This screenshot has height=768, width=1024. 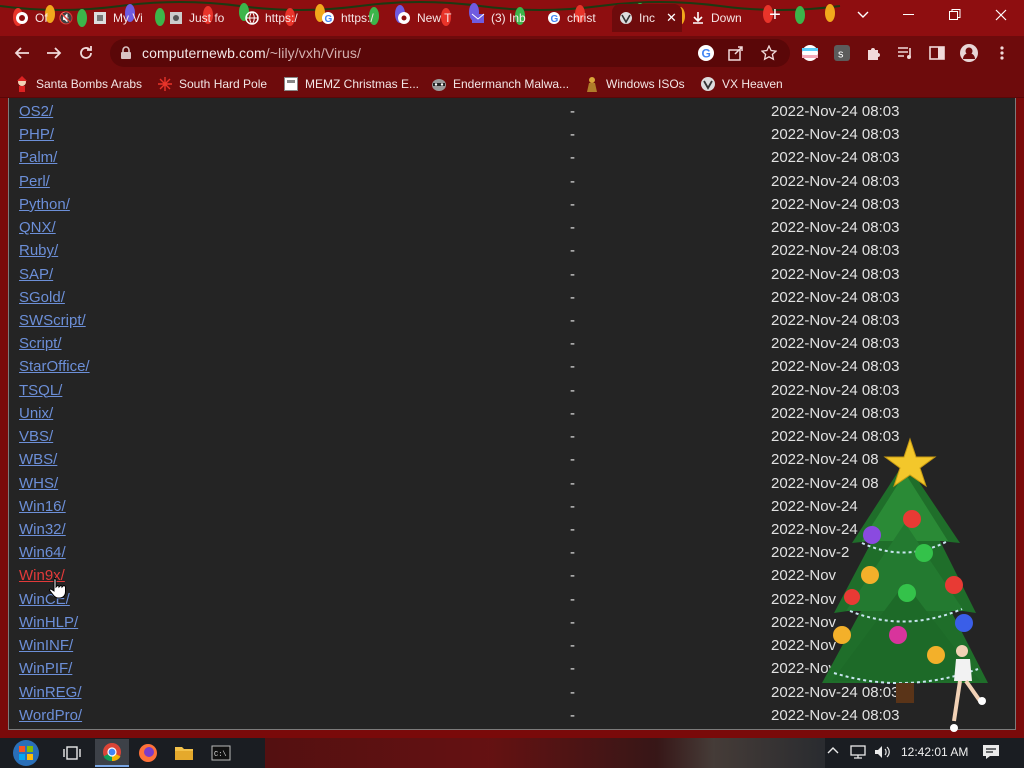 I want to click on directory-link: Ruby/, so click(x=38, y=250).